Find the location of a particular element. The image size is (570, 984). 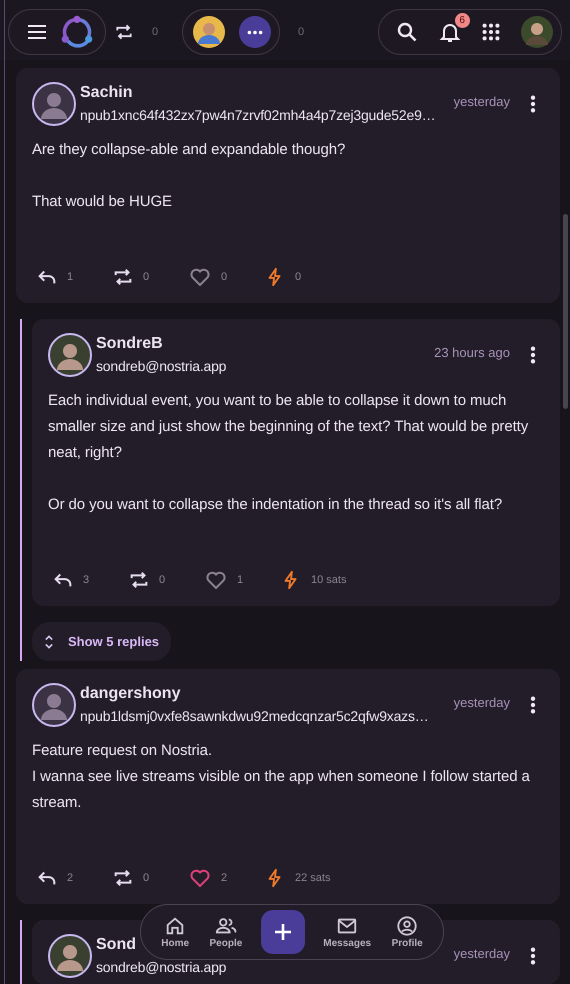

nav-tab: Home is located at coordinates (175, 932).